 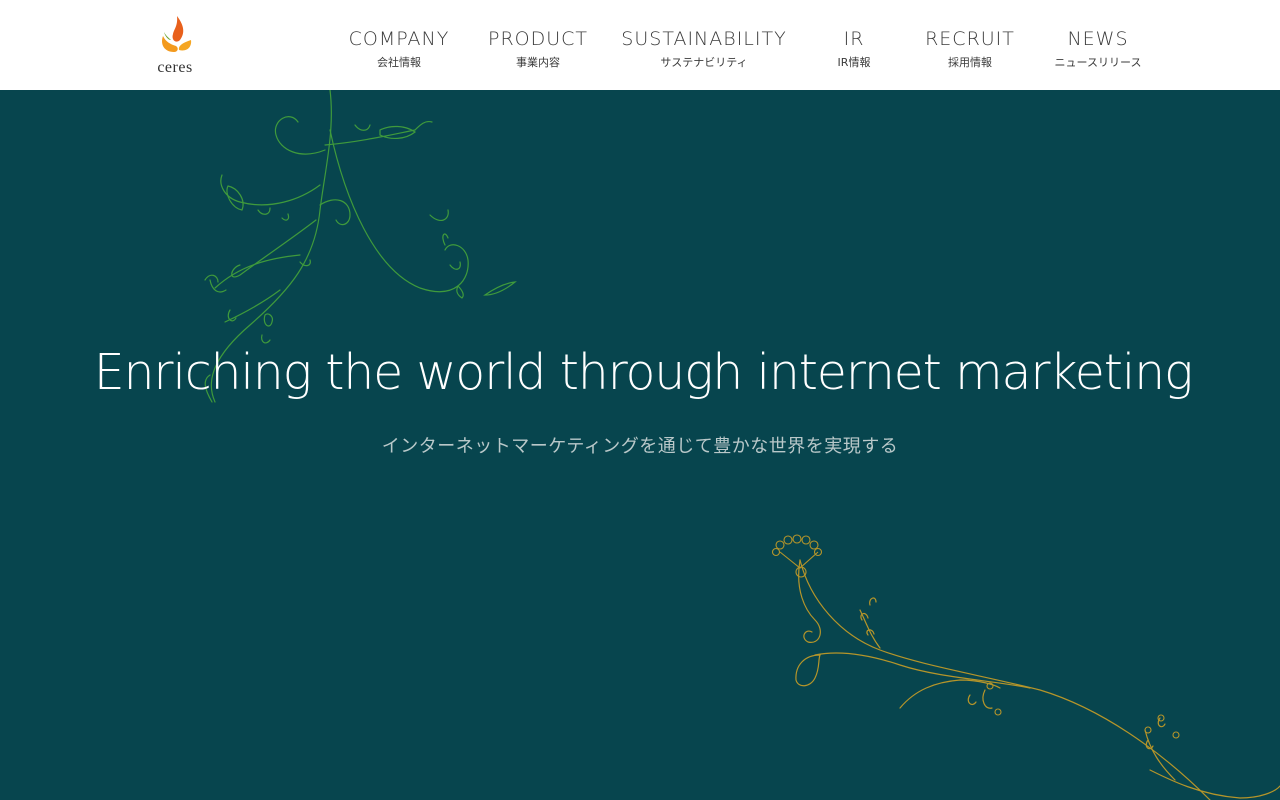 I want to click on nav-label-jp: 採用情報, so click(x=969, y=62).